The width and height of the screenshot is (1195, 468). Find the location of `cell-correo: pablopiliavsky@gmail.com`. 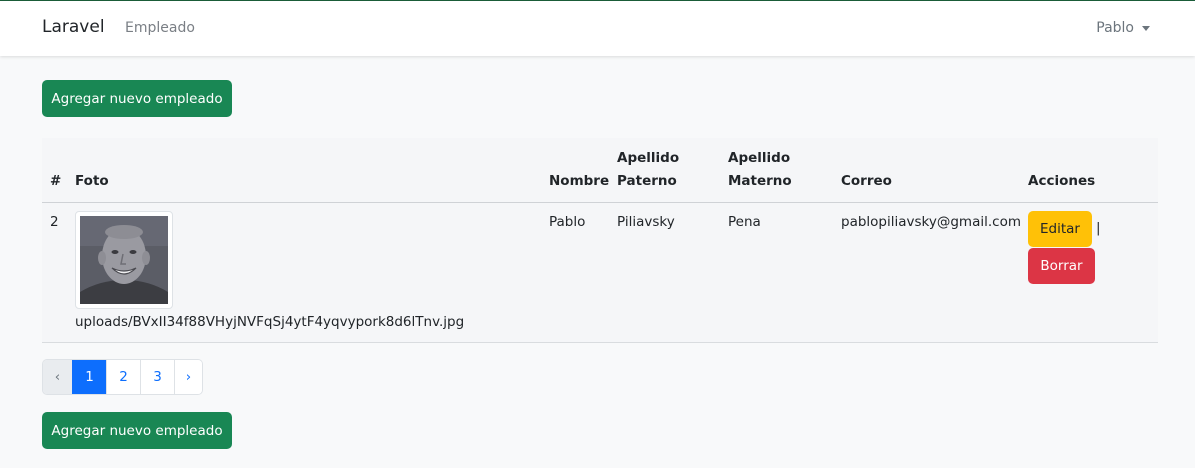

cell-correo: pablopiliavsky@gmail.com is located at coordinates (931, 222).